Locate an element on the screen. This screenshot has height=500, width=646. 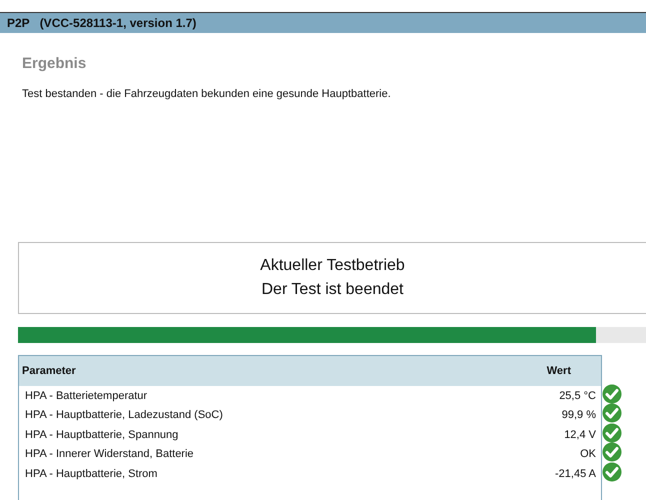
status-title: Aktueller Testbetrieb is located at coordinates (332, 266).